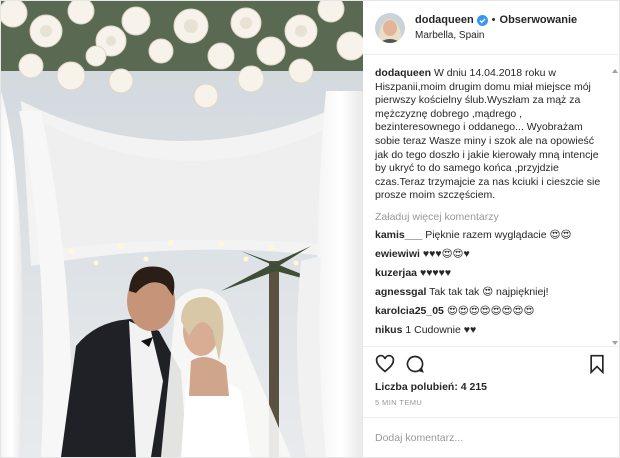 Image resolution: width=620 pixels, height=458 pixels. What do you see at coordinates (615, 207) in the screenshot?
I see `comments-scrollbar` at bounding box center [615, 207].